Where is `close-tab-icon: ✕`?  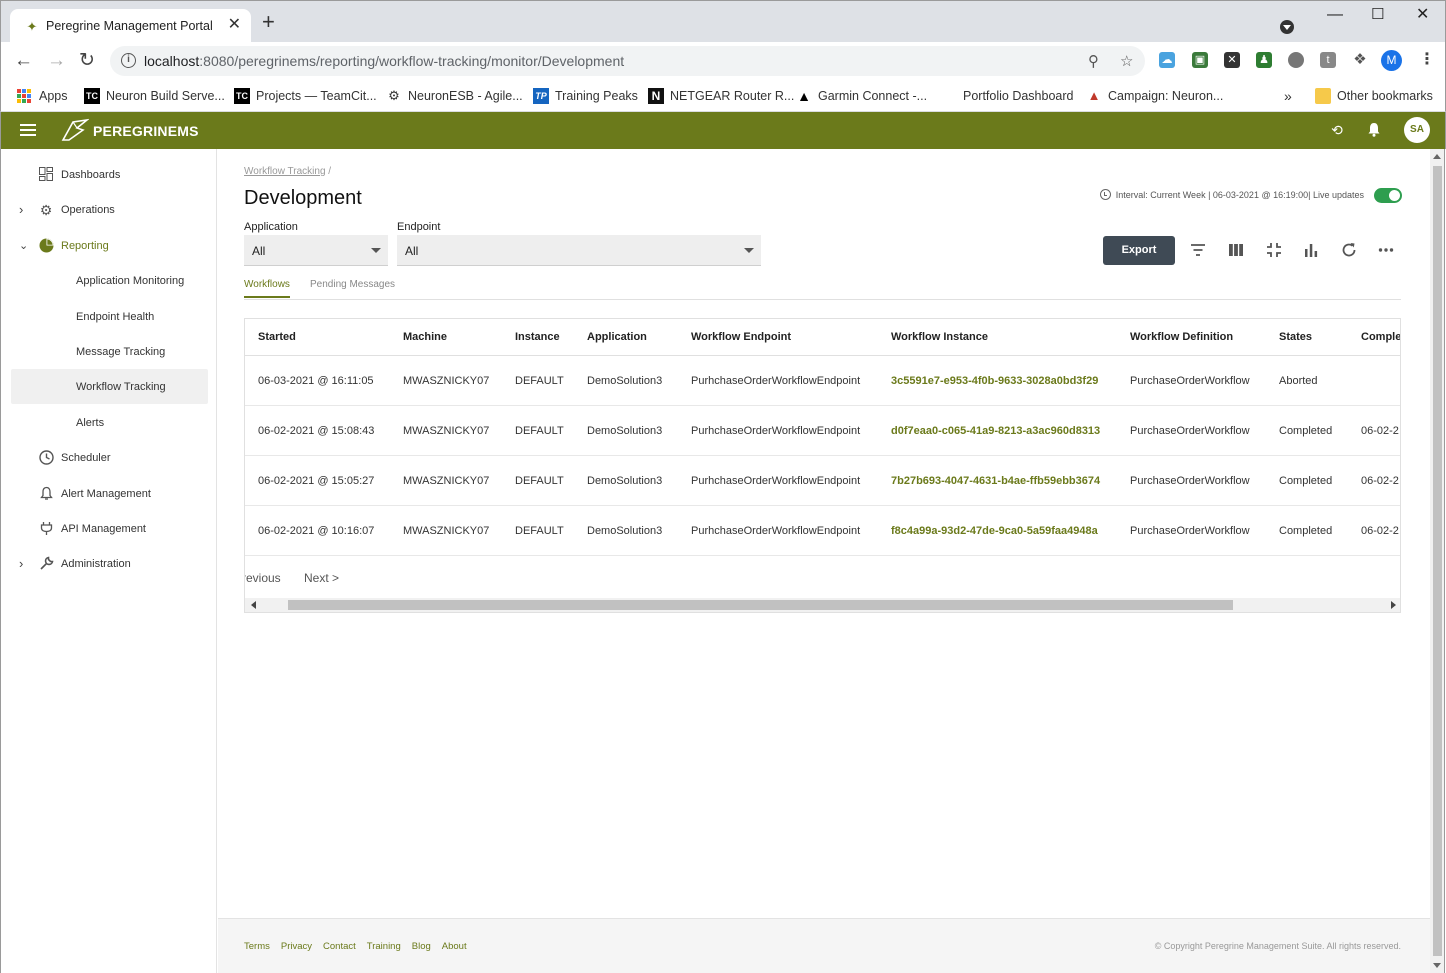 close-tab-icon: ✕ is located at coordinates (234, 25).